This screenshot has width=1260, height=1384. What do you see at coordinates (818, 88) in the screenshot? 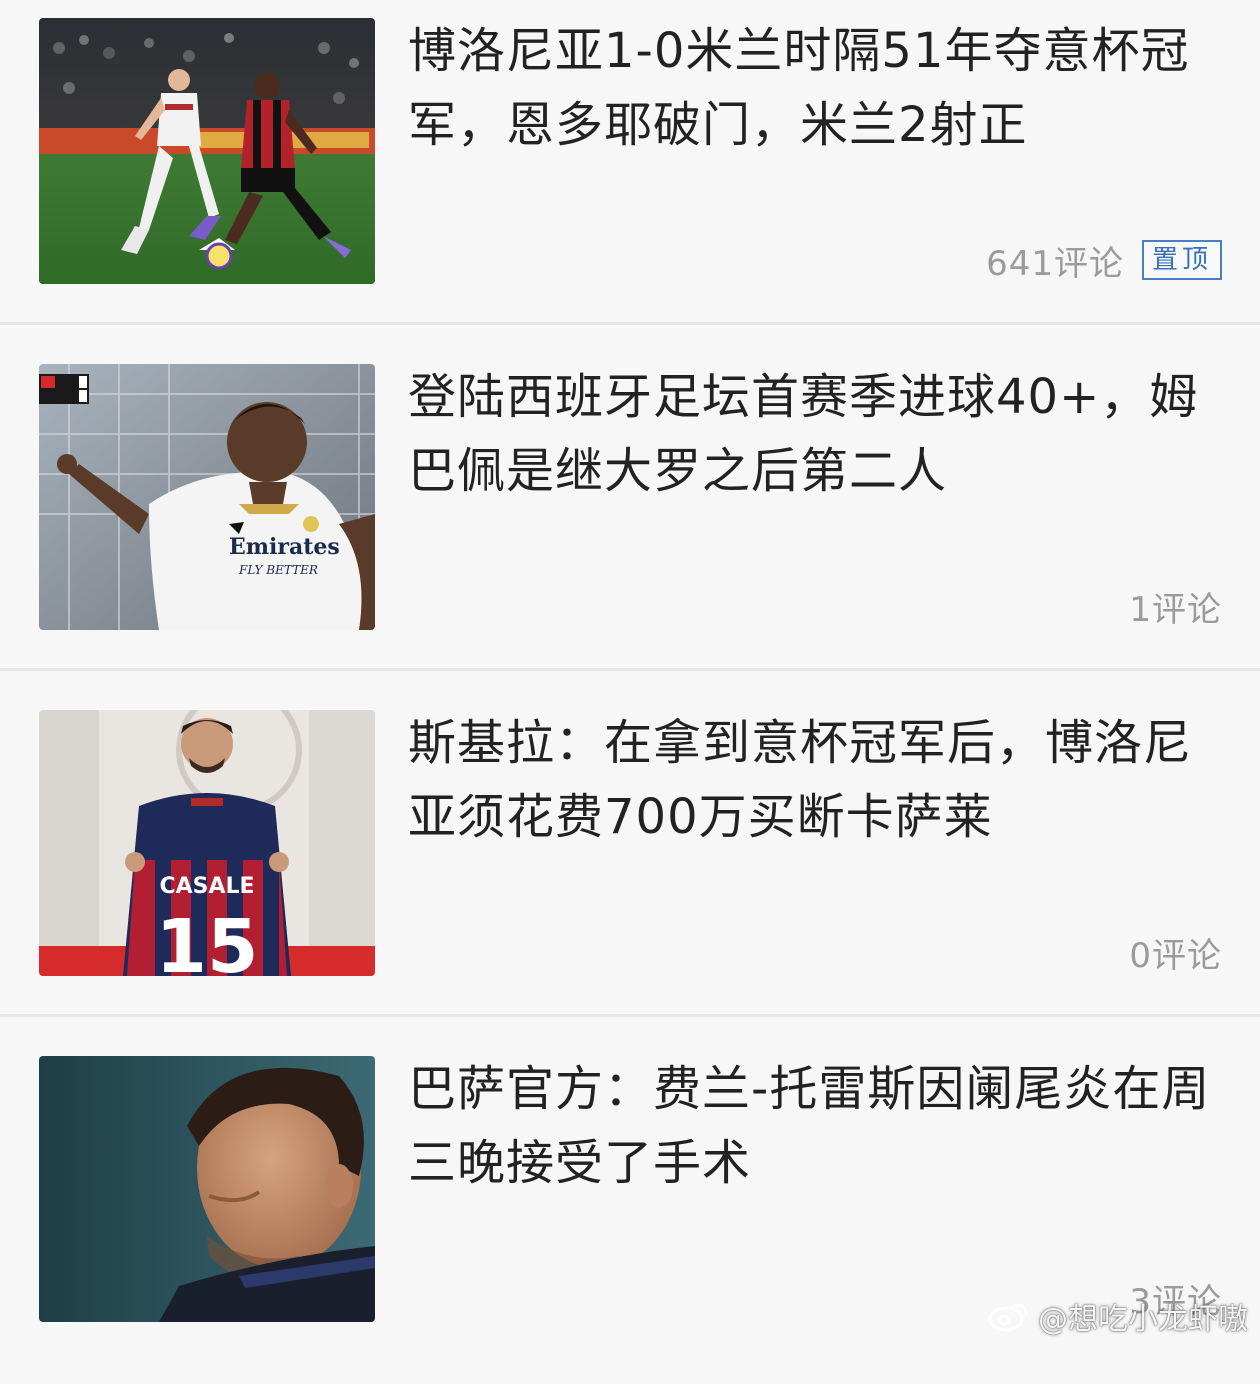
I see `news-title: 博洛尼亚1-0米兰时隔51年夺意杯冠军，恩多耶破门，米兰2射正` at bounding box center [818, 88].